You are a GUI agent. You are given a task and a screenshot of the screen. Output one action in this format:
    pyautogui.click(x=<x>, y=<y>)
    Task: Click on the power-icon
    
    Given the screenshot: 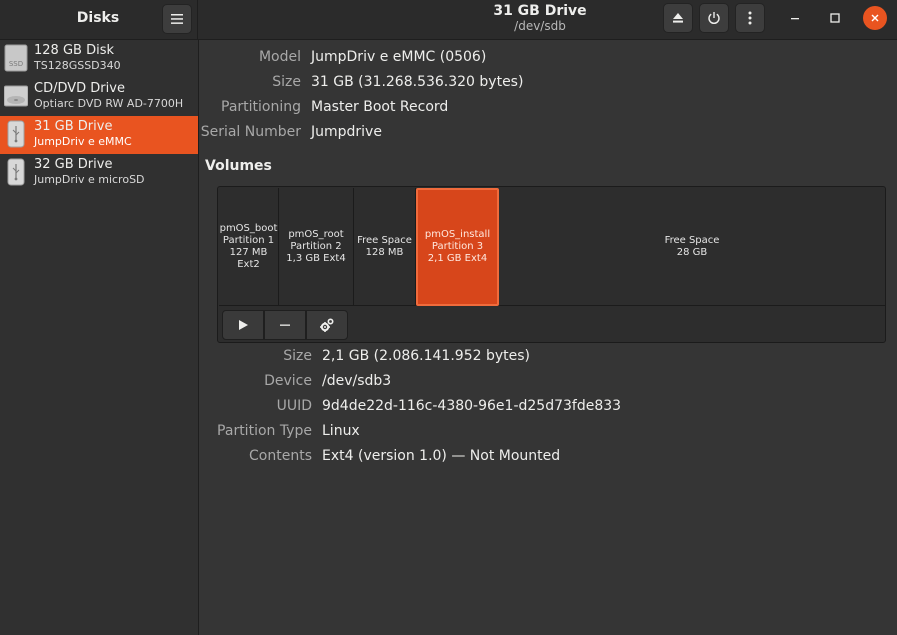 What is the action you would take?
    pyautogui.click(x=714, y=18)
    